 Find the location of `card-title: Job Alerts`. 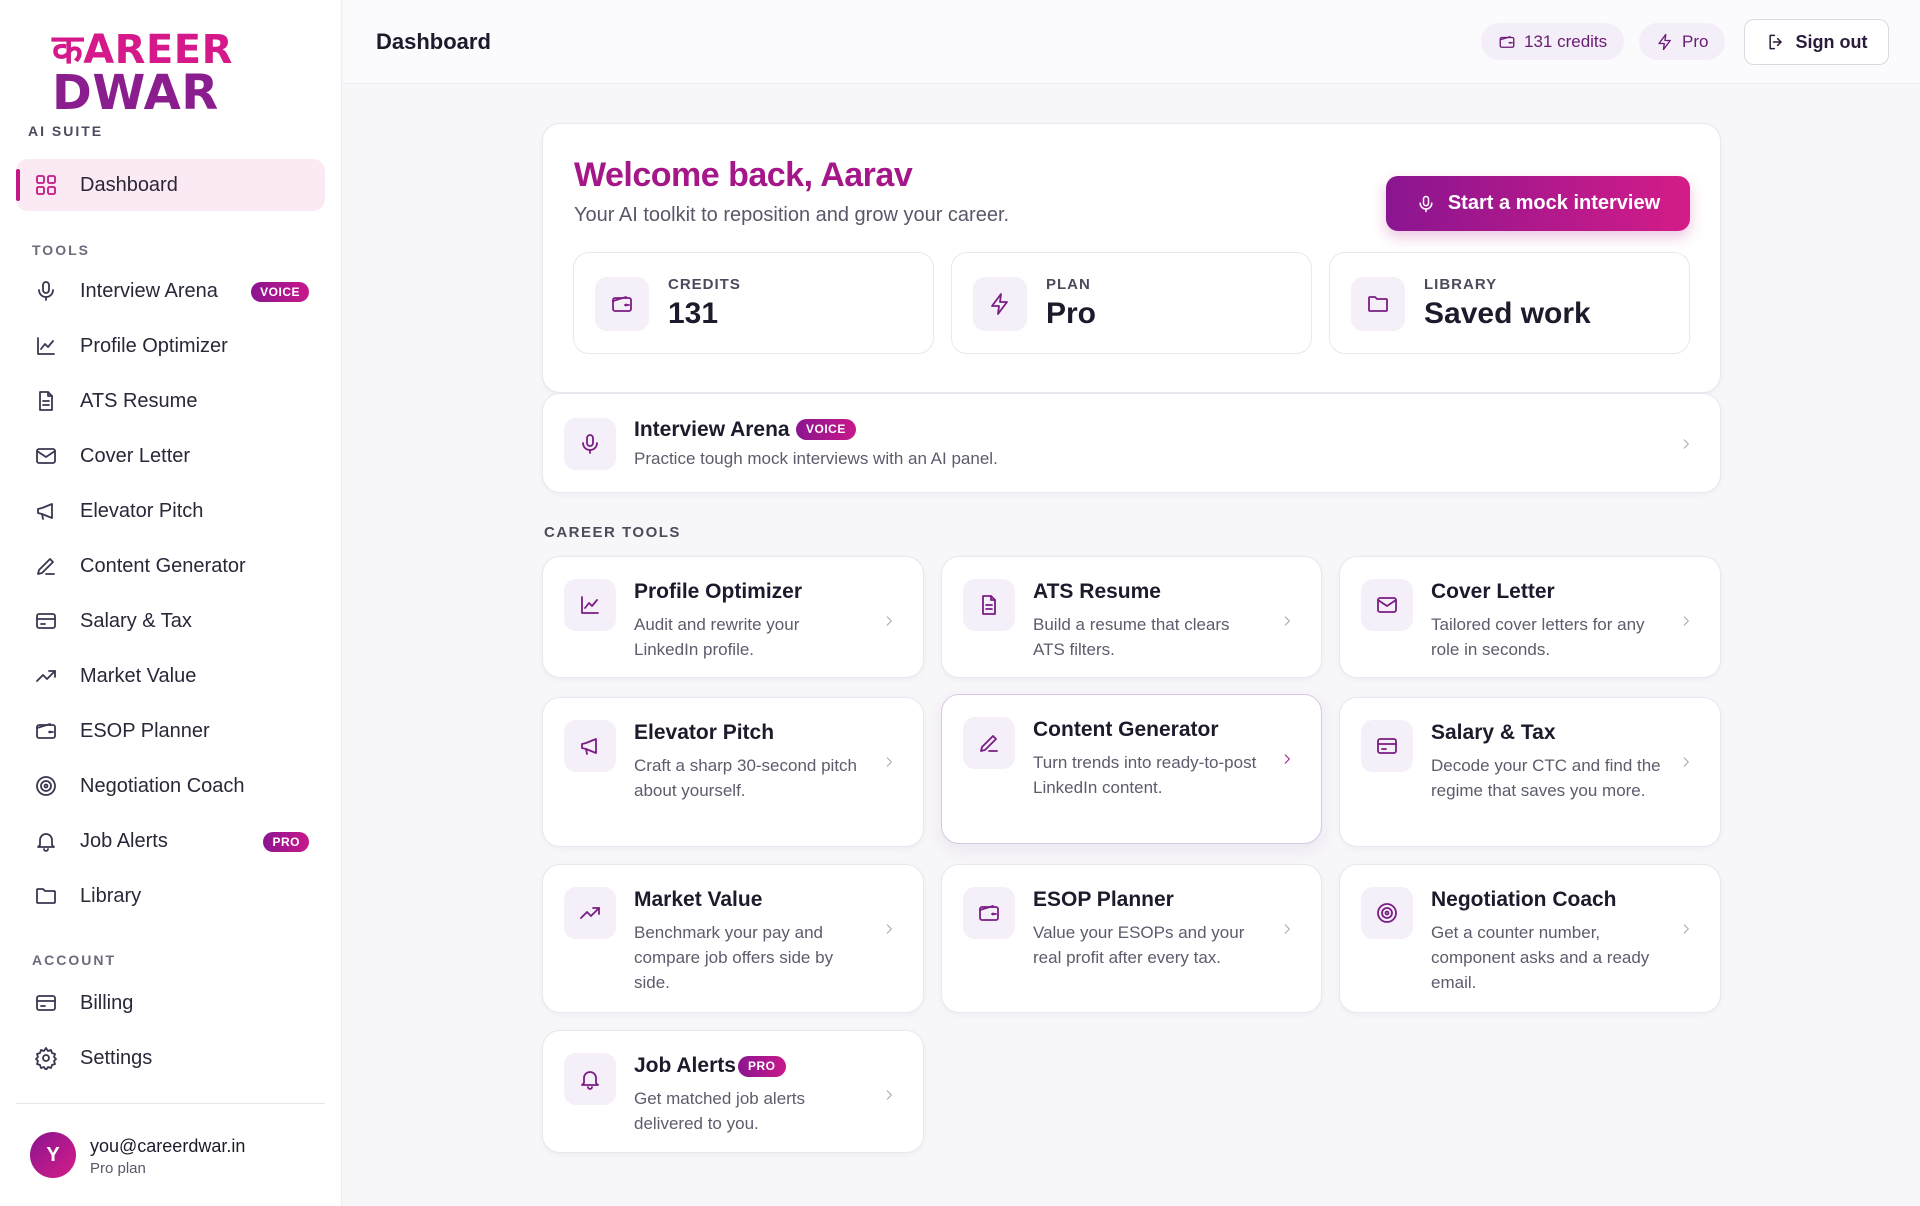

card-title: Job Alerts is located at coordinates (685, 1065).